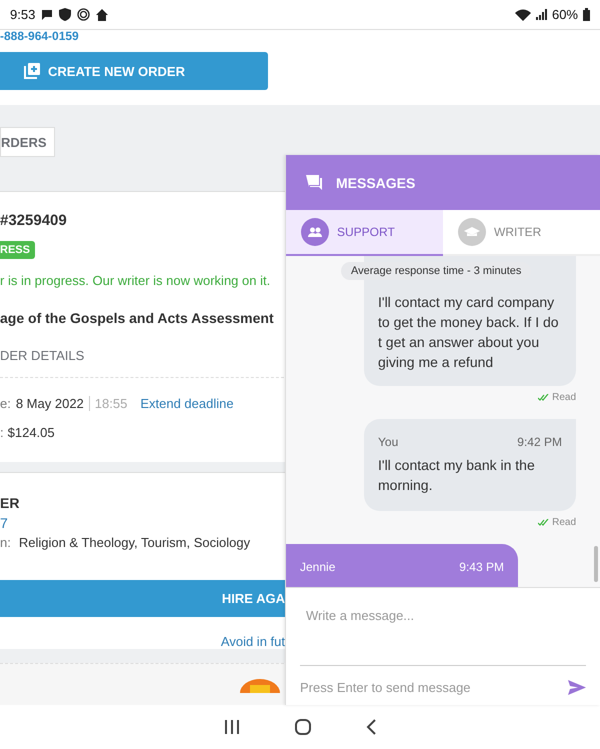 This screenshot has height=749, width=600. Describe the element at coordinates (481, 567) in the screenshot. I see `message-time: 9:43 PM` at that location.